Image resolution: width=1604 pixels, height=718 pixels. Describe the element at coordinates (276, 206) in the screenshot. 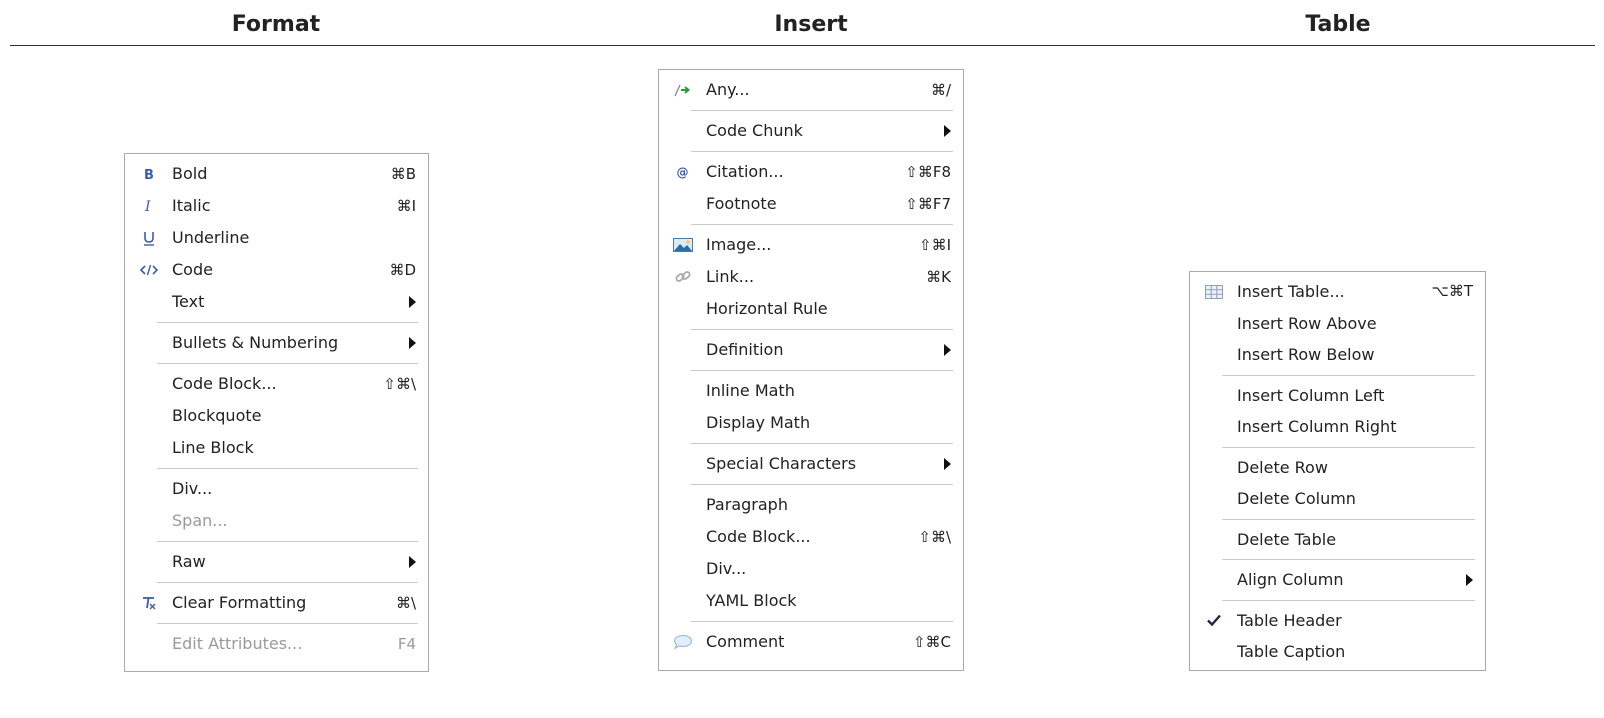

I see `menu-item-italic: I Italic ⌘I` at that location.